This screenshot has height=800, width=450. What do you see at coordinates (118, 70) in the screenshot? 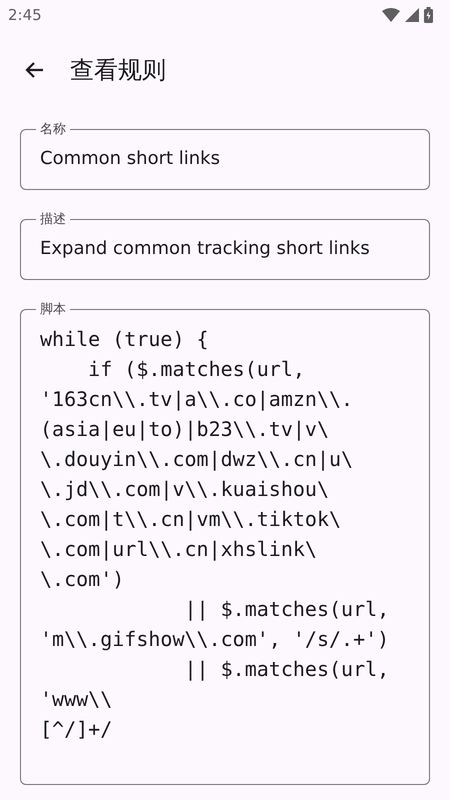
I see `page-title: 查看规则` at bounding box center [118, 70].